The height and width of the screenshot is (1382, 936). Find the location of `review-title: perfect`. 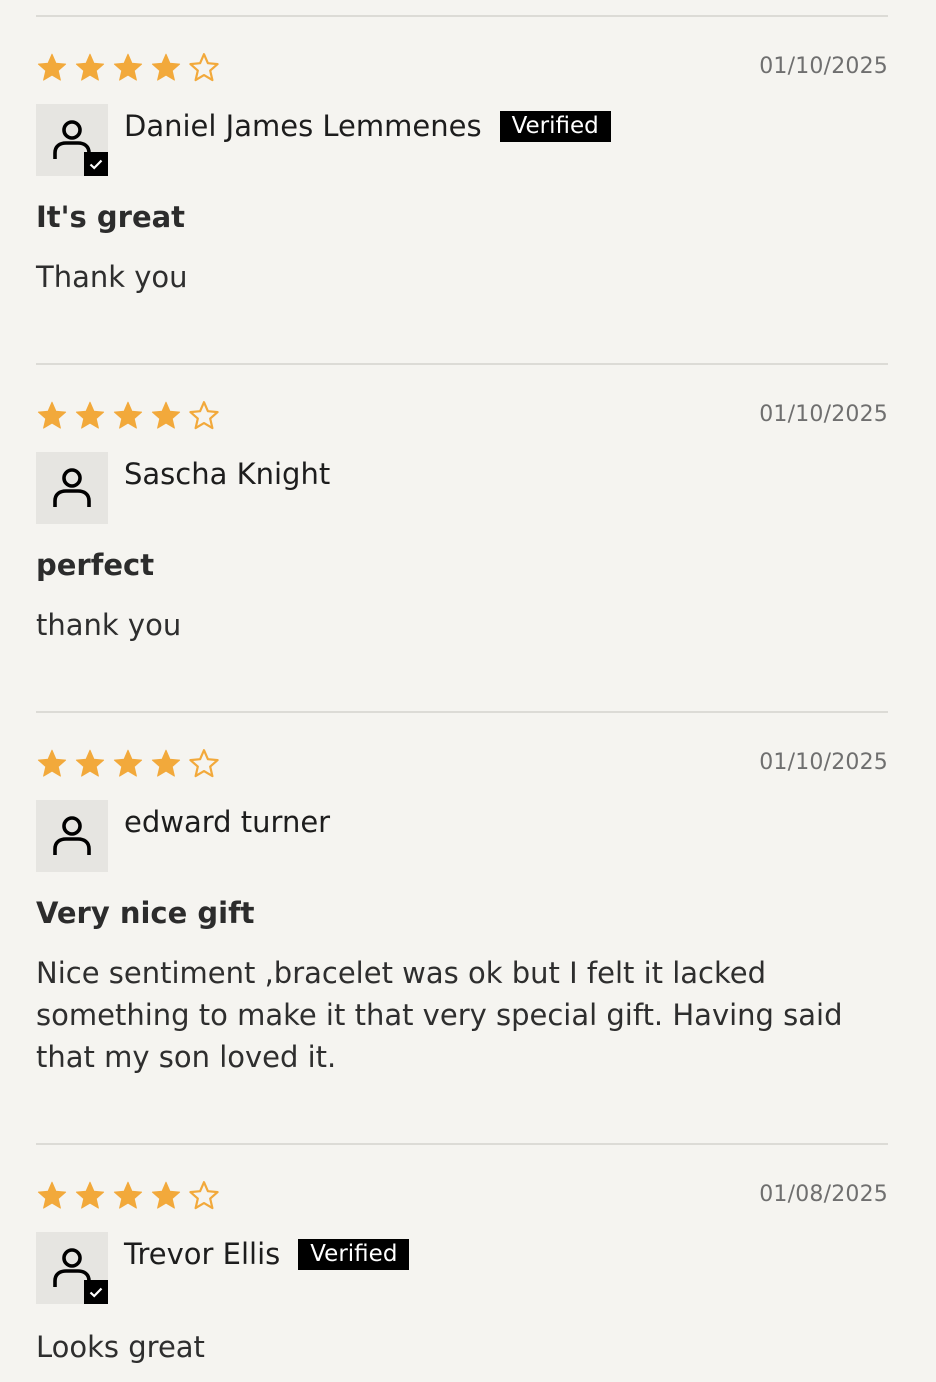

review-title: perfect is located at coordinates (95, 565).